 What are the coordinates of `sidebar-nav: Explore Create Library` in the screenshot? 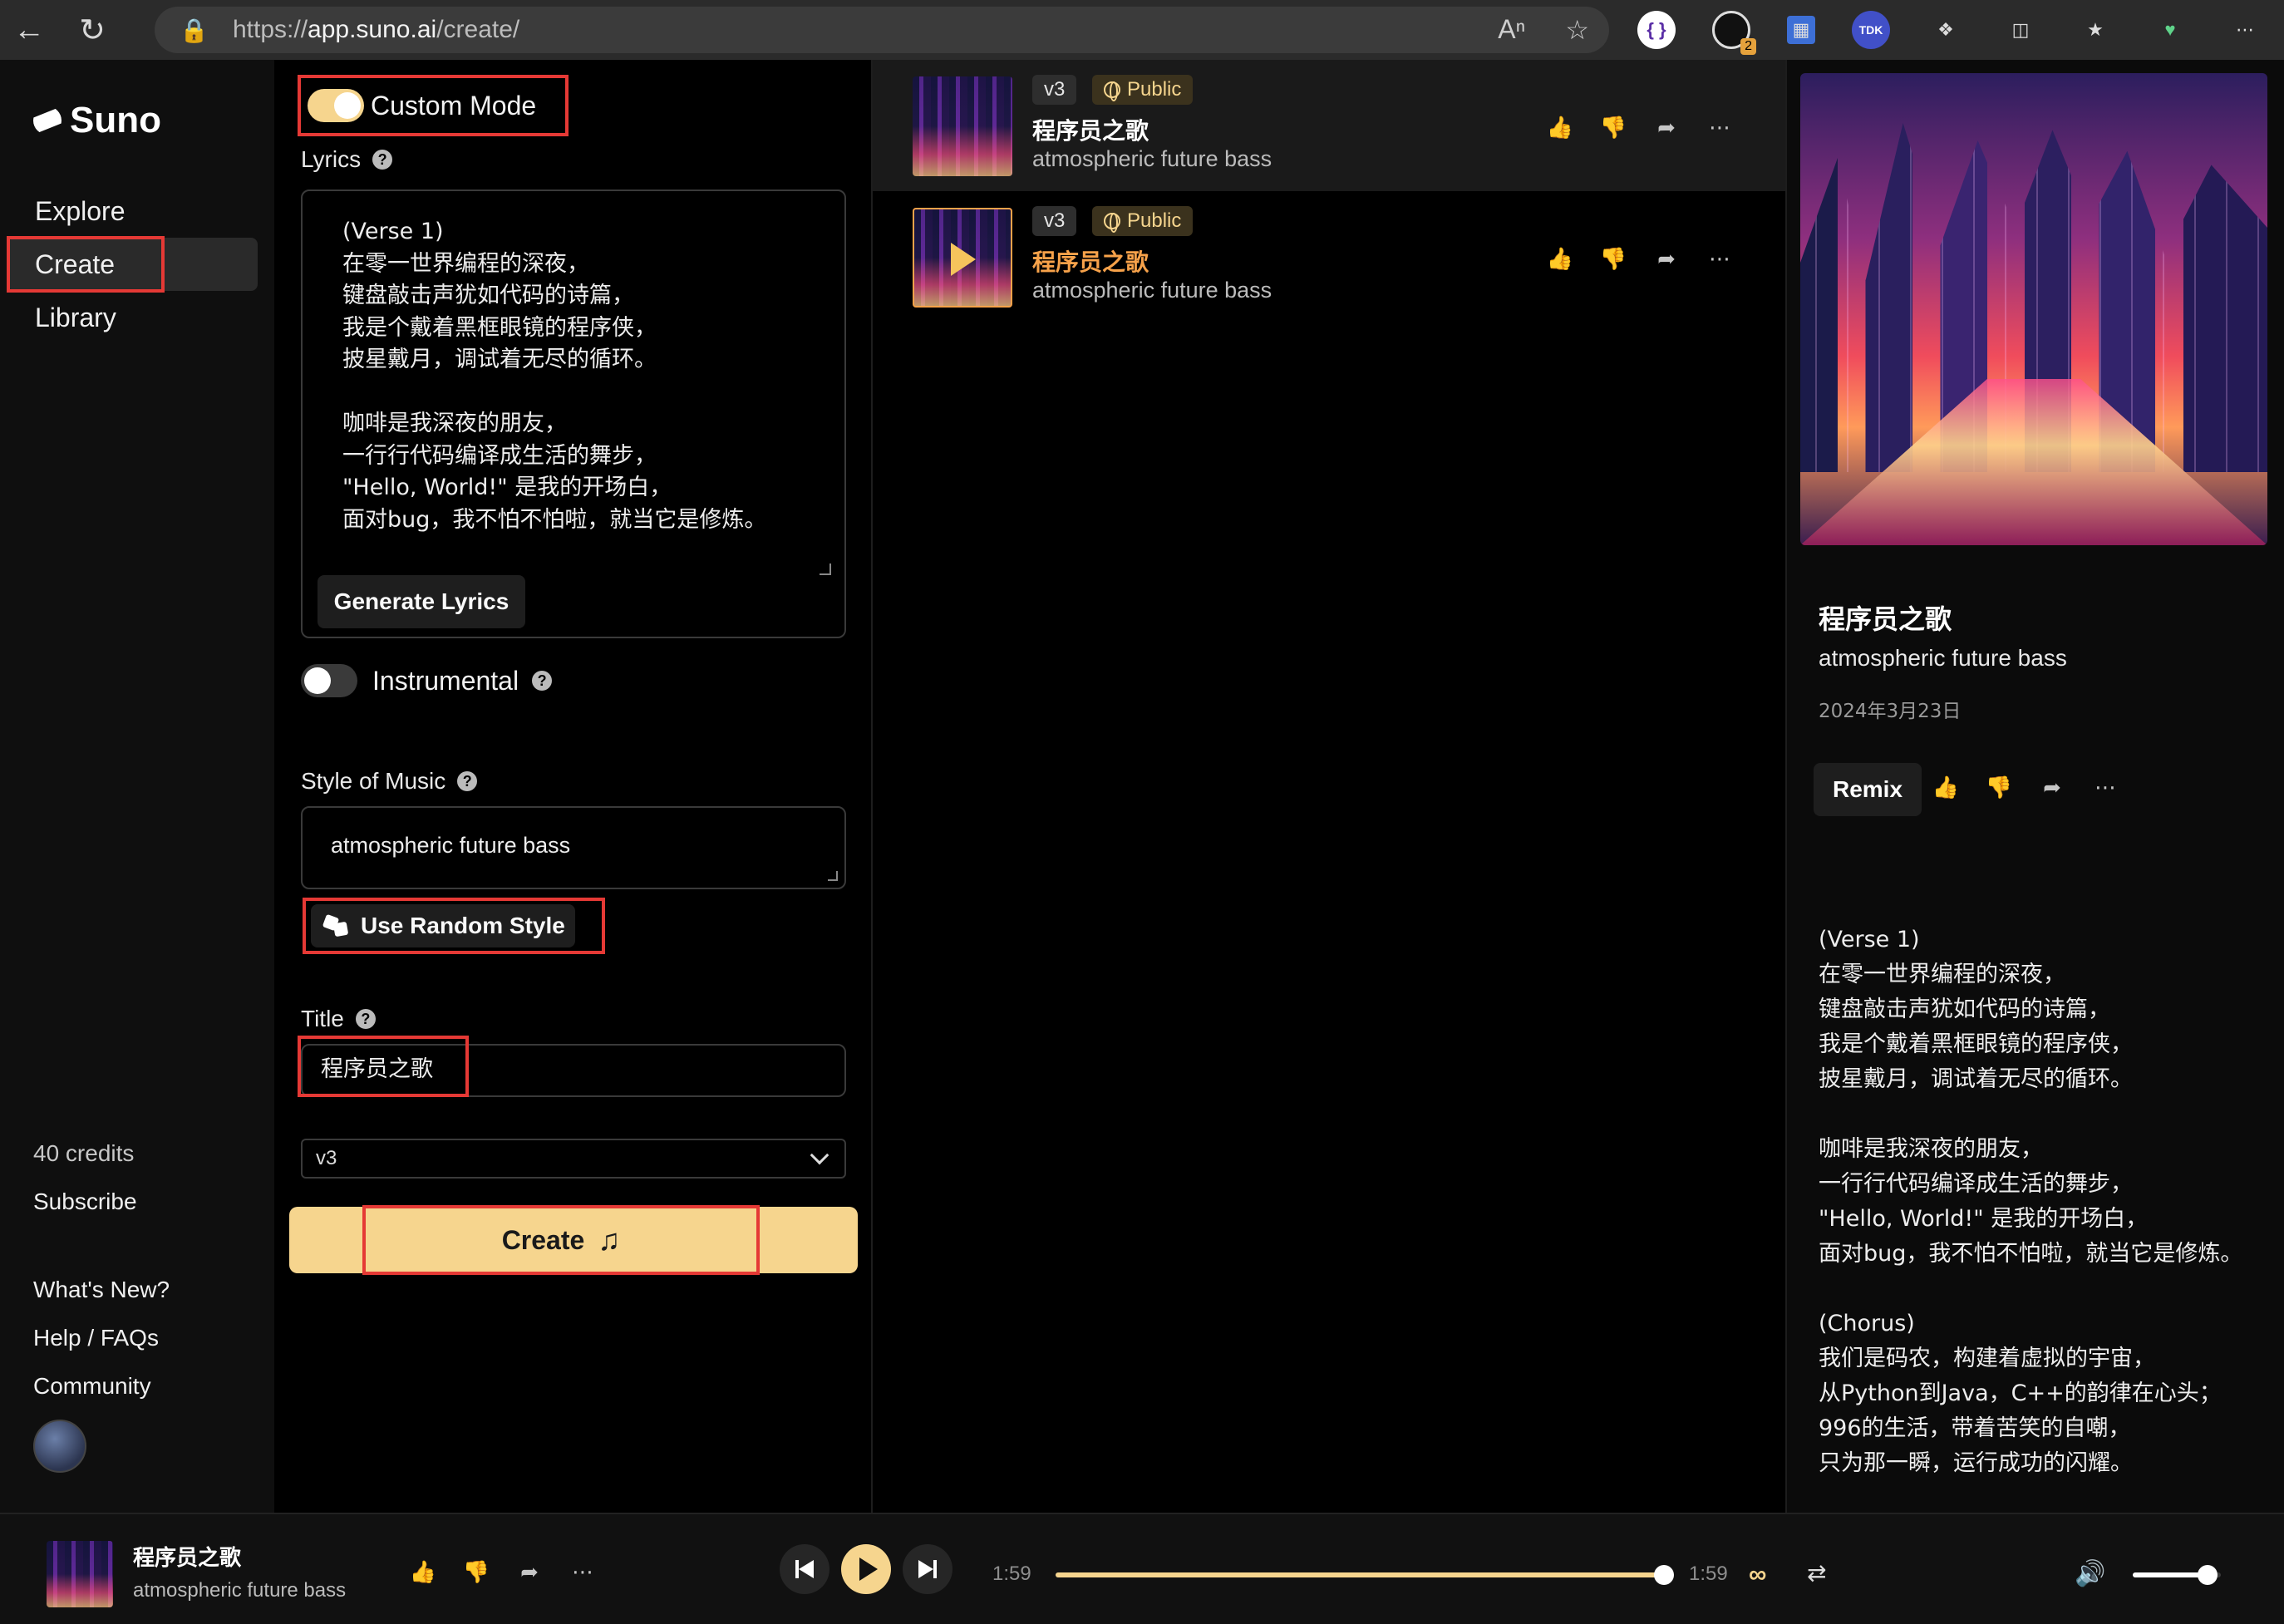 It's located at (132, 264).